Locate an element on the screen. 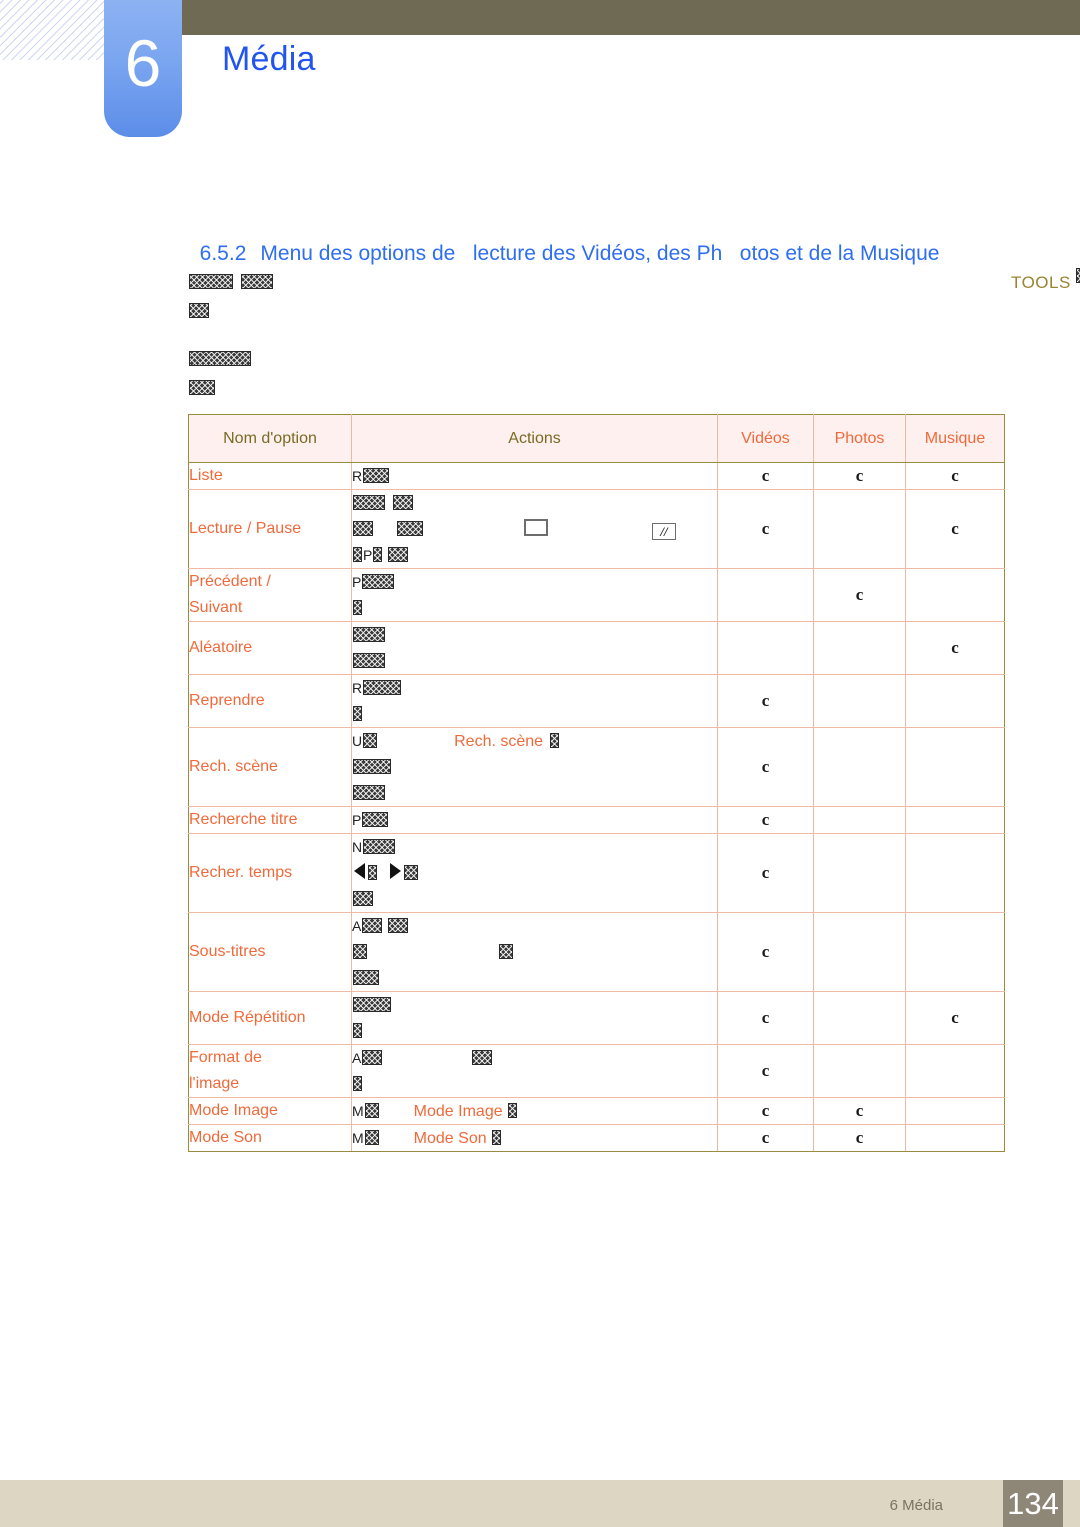  cell-option-name: Reprendre is located at coordinates (270, 701).